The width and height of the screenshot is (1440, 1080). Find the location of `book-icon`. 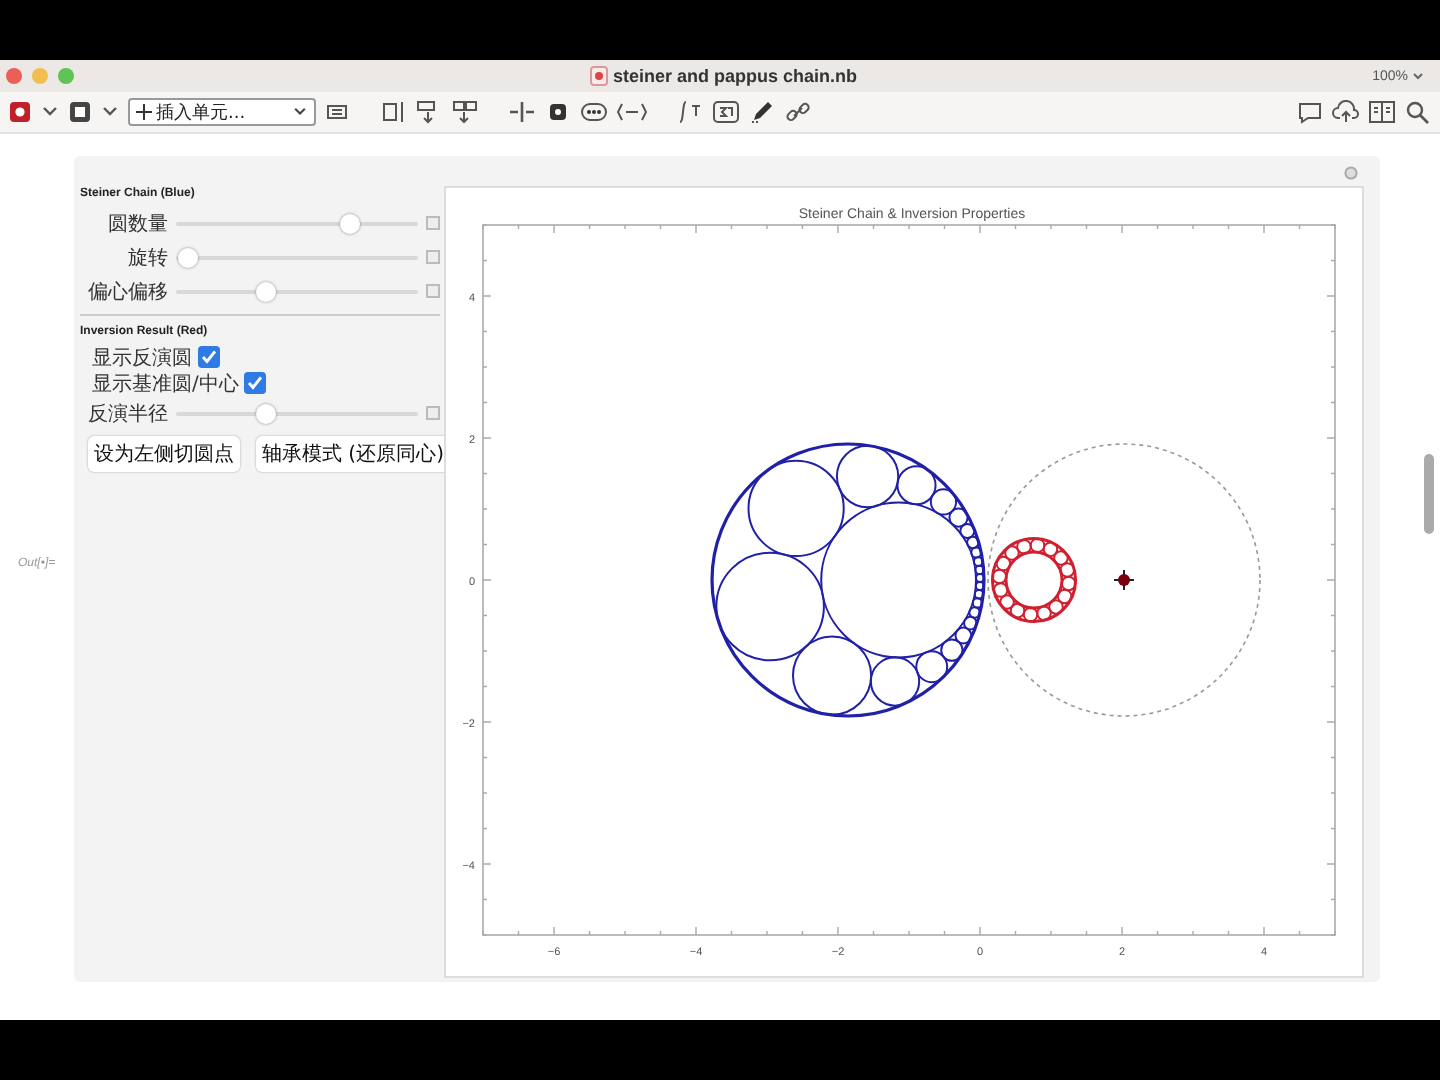

book-icon is located at coordinates (1382, 112).